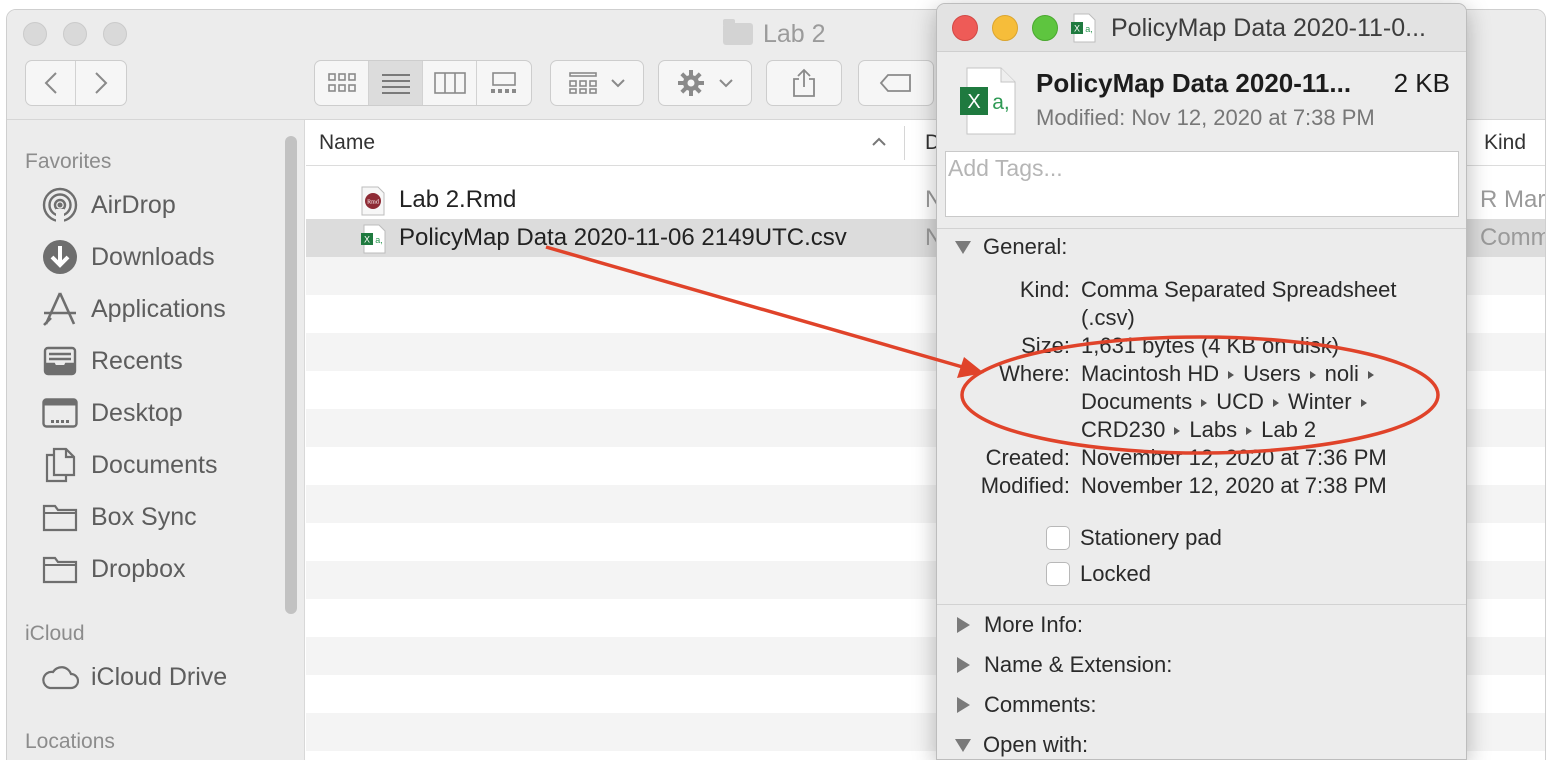 This screenshot has width=1564, height=760. What do you see at coordinates (373, 239) in the screenshot?
I see `csv-file-icon: X a,` at bounding box center [373, 239].